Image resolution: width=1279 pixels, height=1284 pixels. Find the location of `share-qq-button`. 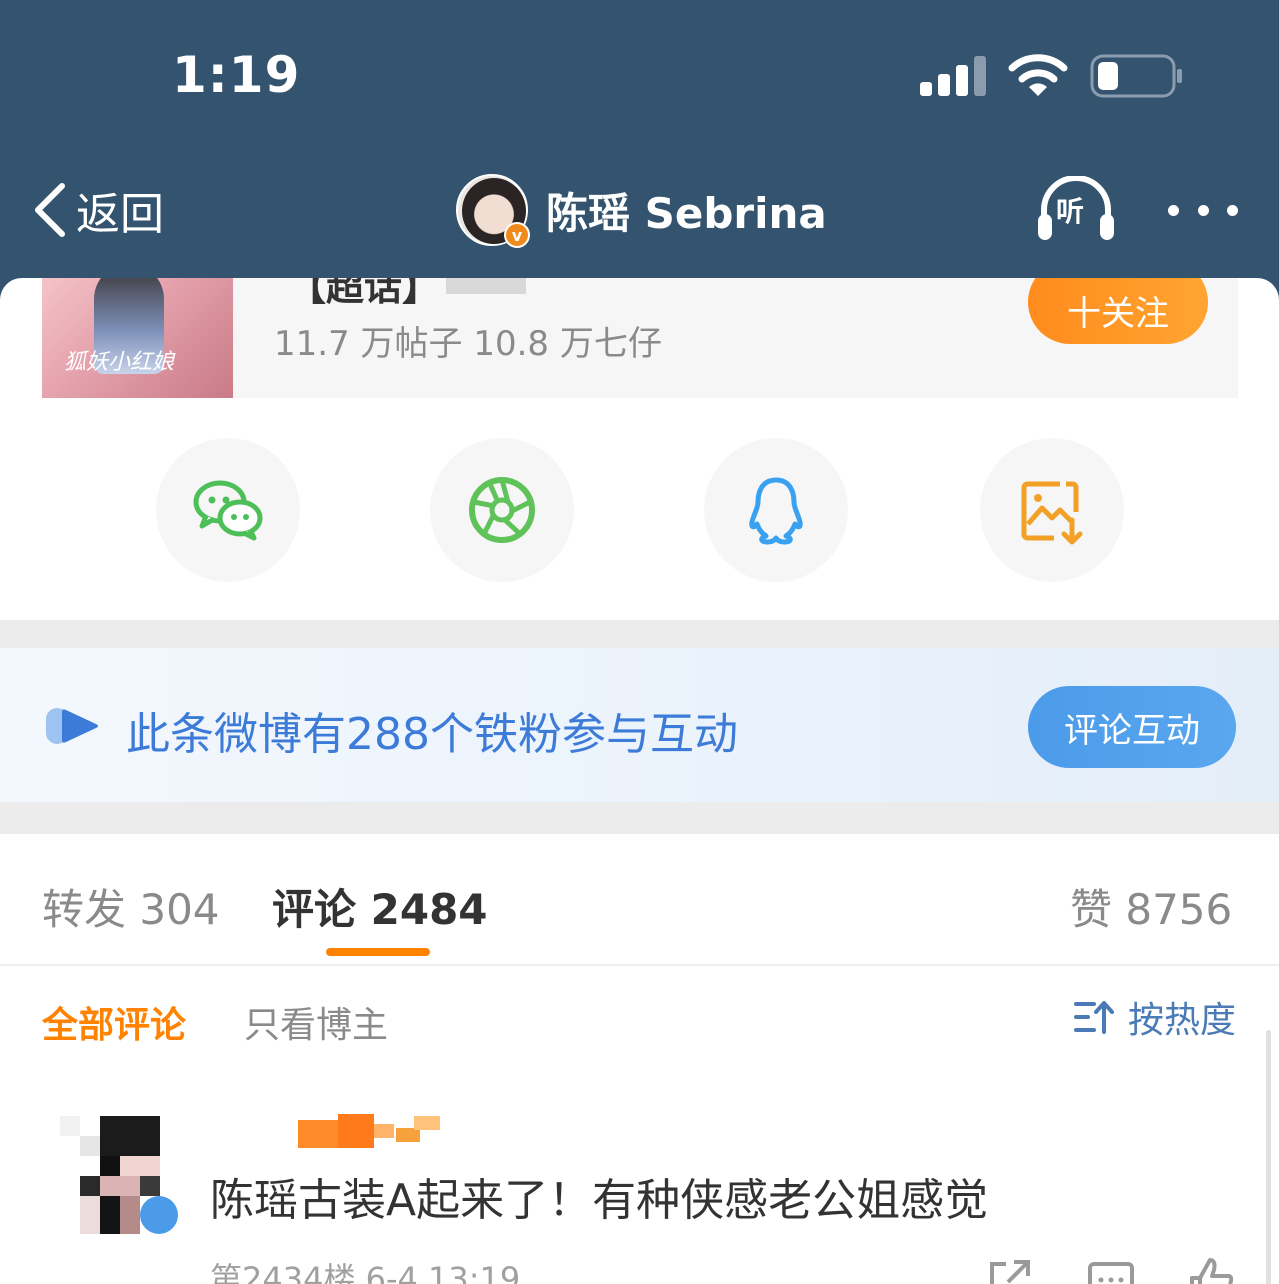

share-qq-button is located at coordinates (776, 510).